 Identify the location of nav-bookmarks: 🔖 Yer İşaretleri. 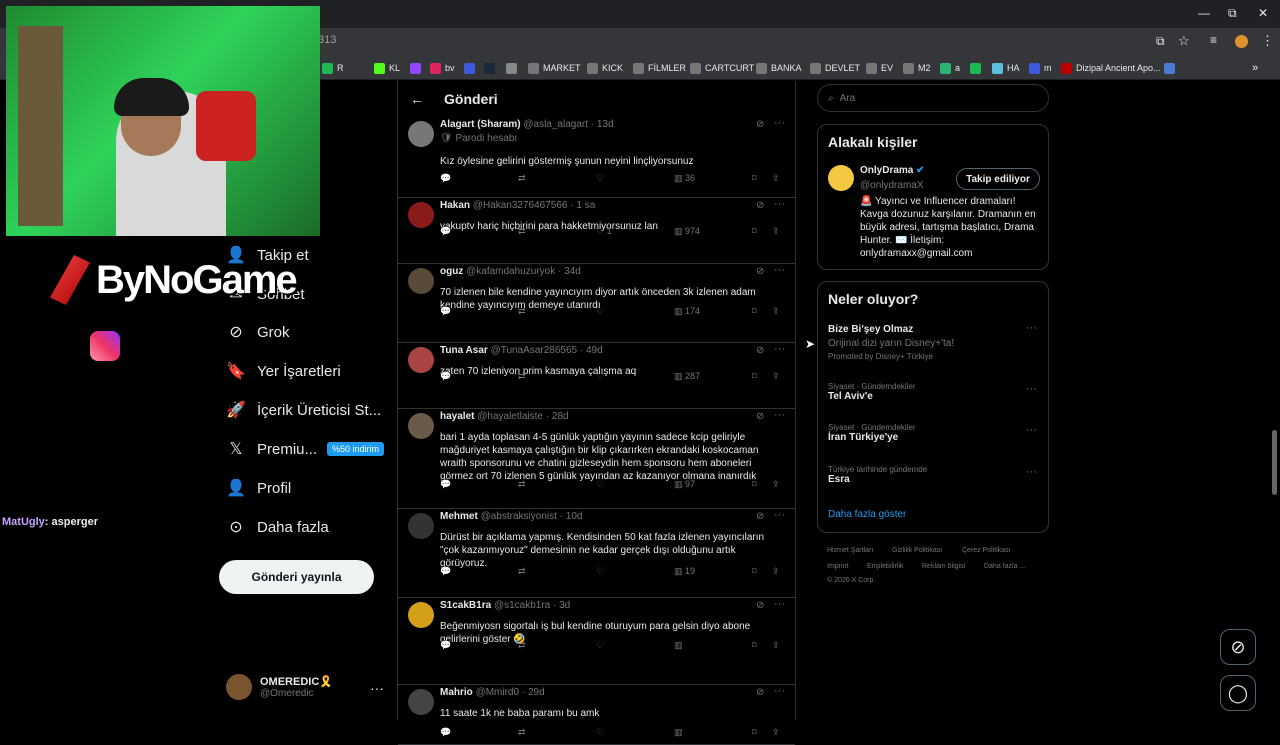
(283, 371).